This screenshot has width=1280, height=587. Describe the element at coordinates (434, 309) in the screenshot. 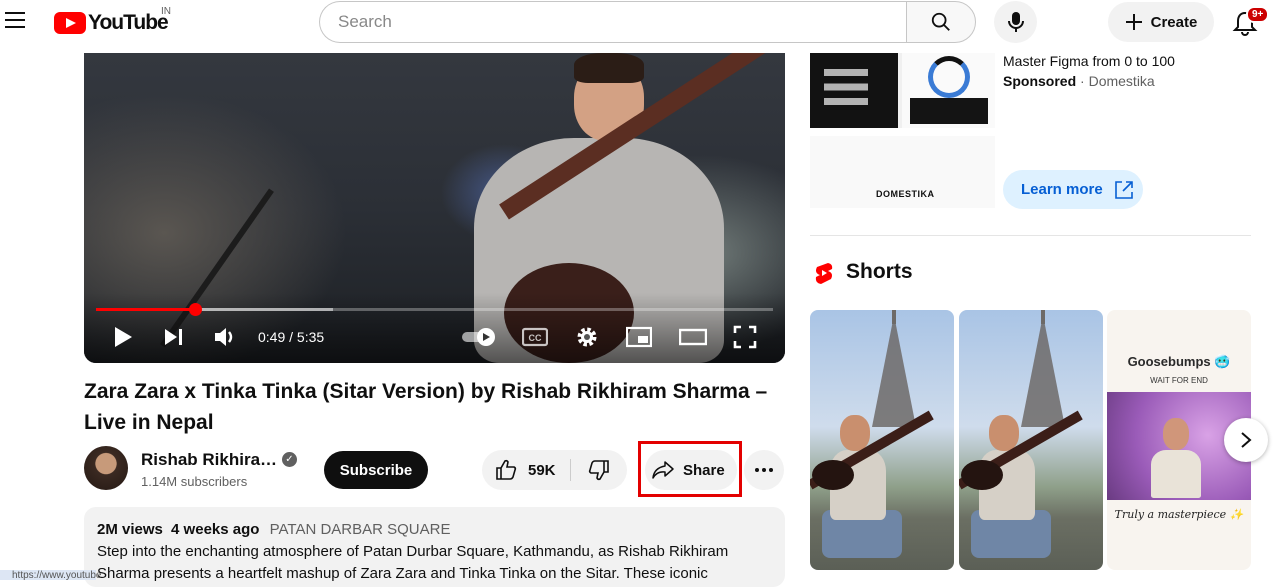

I see `progress-bar` at that location.